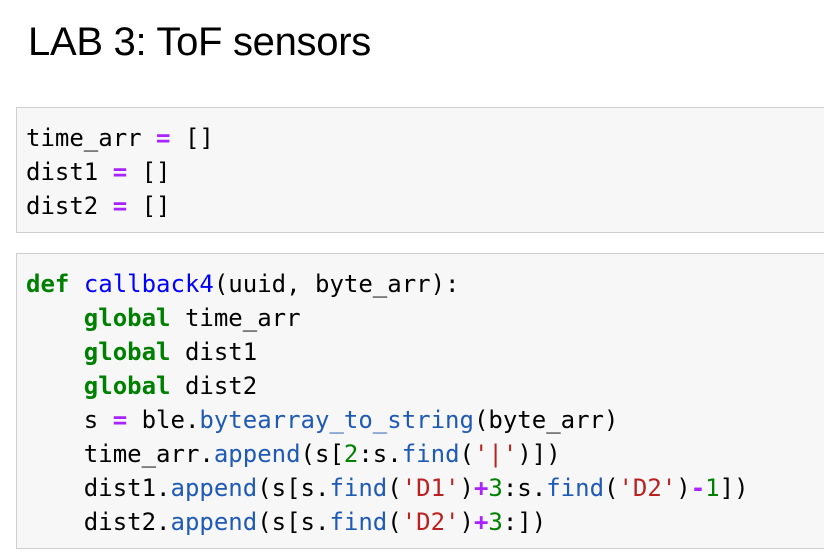 This screenshot has height=554, width=824. I want to click on code-token: (uuid, byte_arr):, so click(336, 284).